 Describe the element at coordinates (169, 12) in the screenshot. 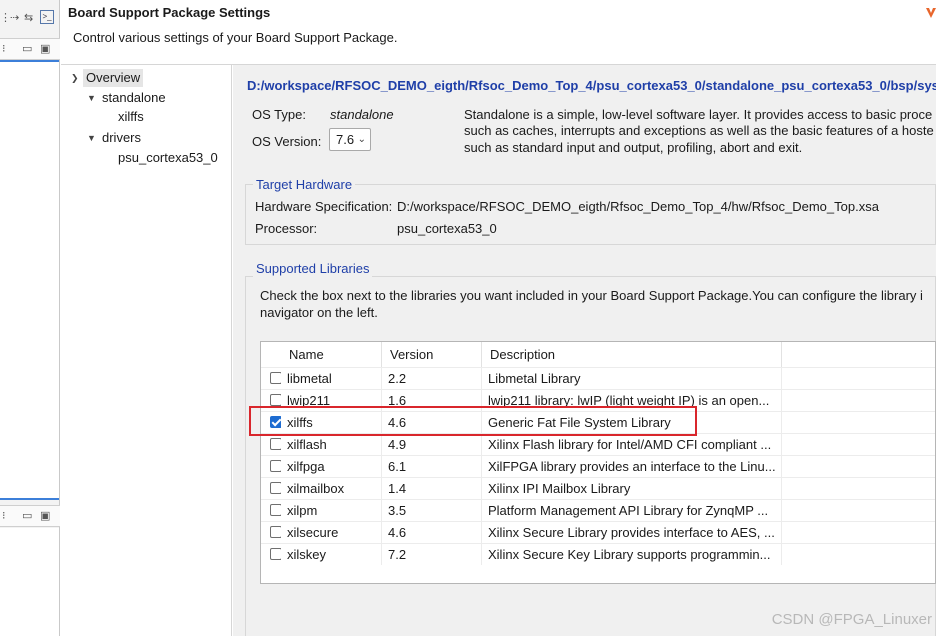

I see `page-title: Board Support Package Settings` at that location.